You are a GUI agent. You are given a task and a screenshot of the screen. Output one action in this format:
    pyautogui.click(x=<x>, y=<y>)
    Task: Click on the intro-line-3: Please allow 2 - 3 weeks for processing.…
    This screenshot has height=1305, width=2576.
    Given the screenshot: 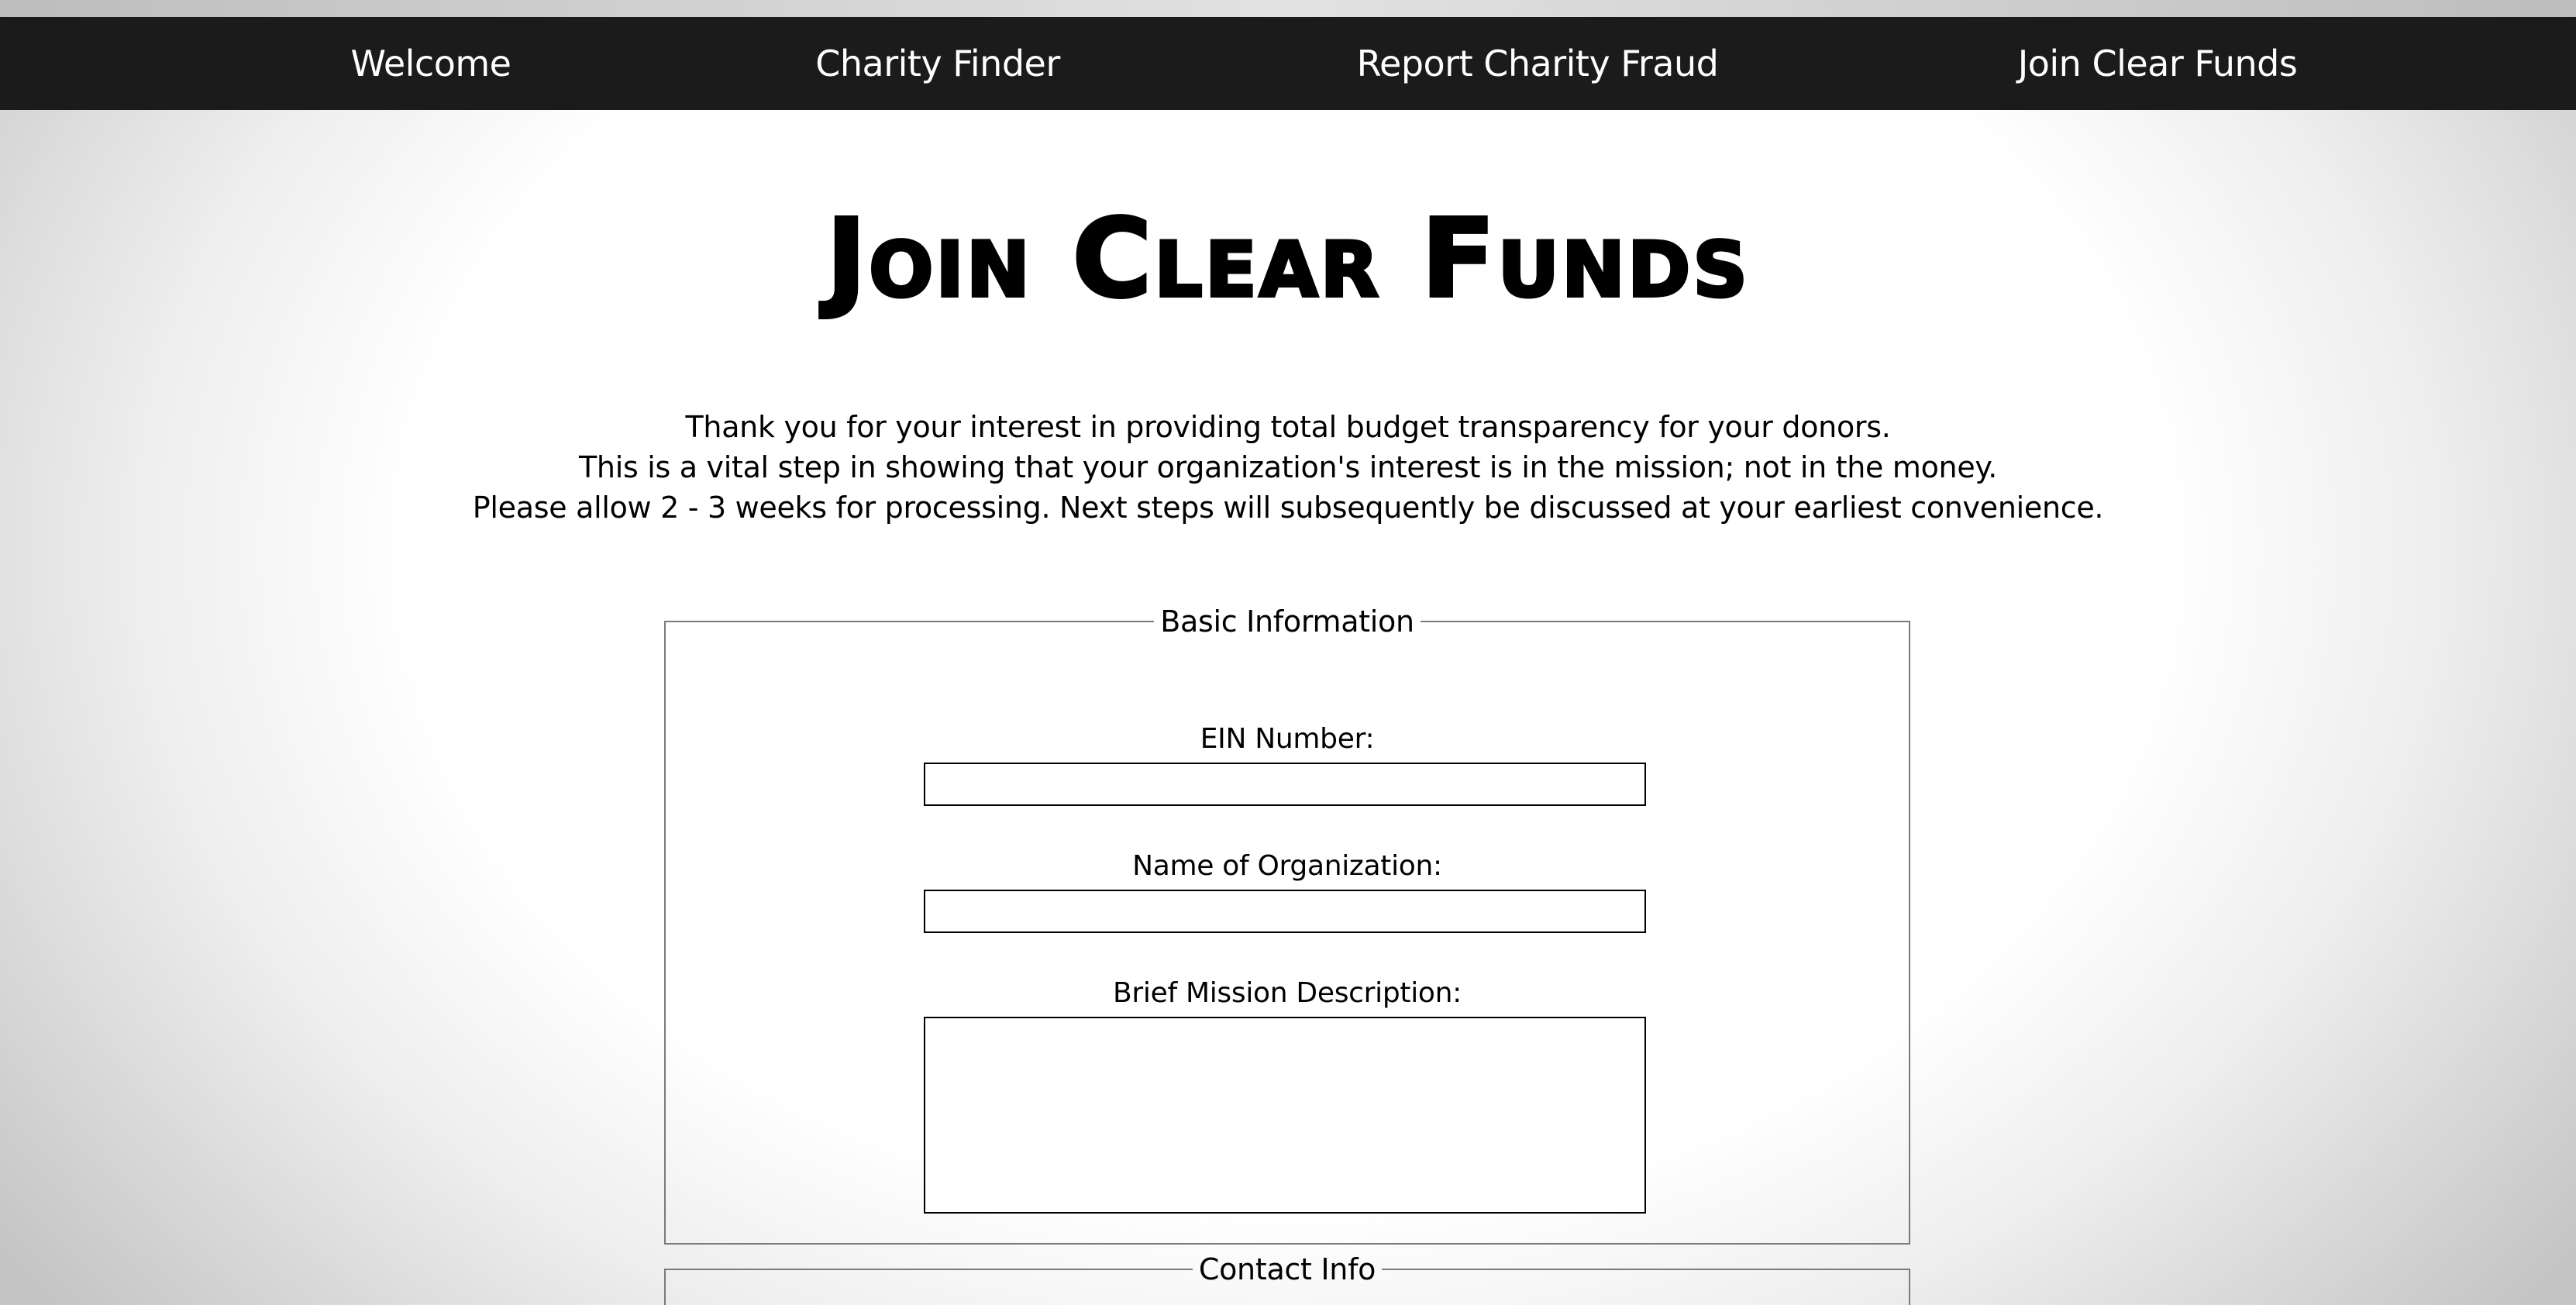 What is the action you would take?
    pyautogui.click(x=1288, y=508)
    